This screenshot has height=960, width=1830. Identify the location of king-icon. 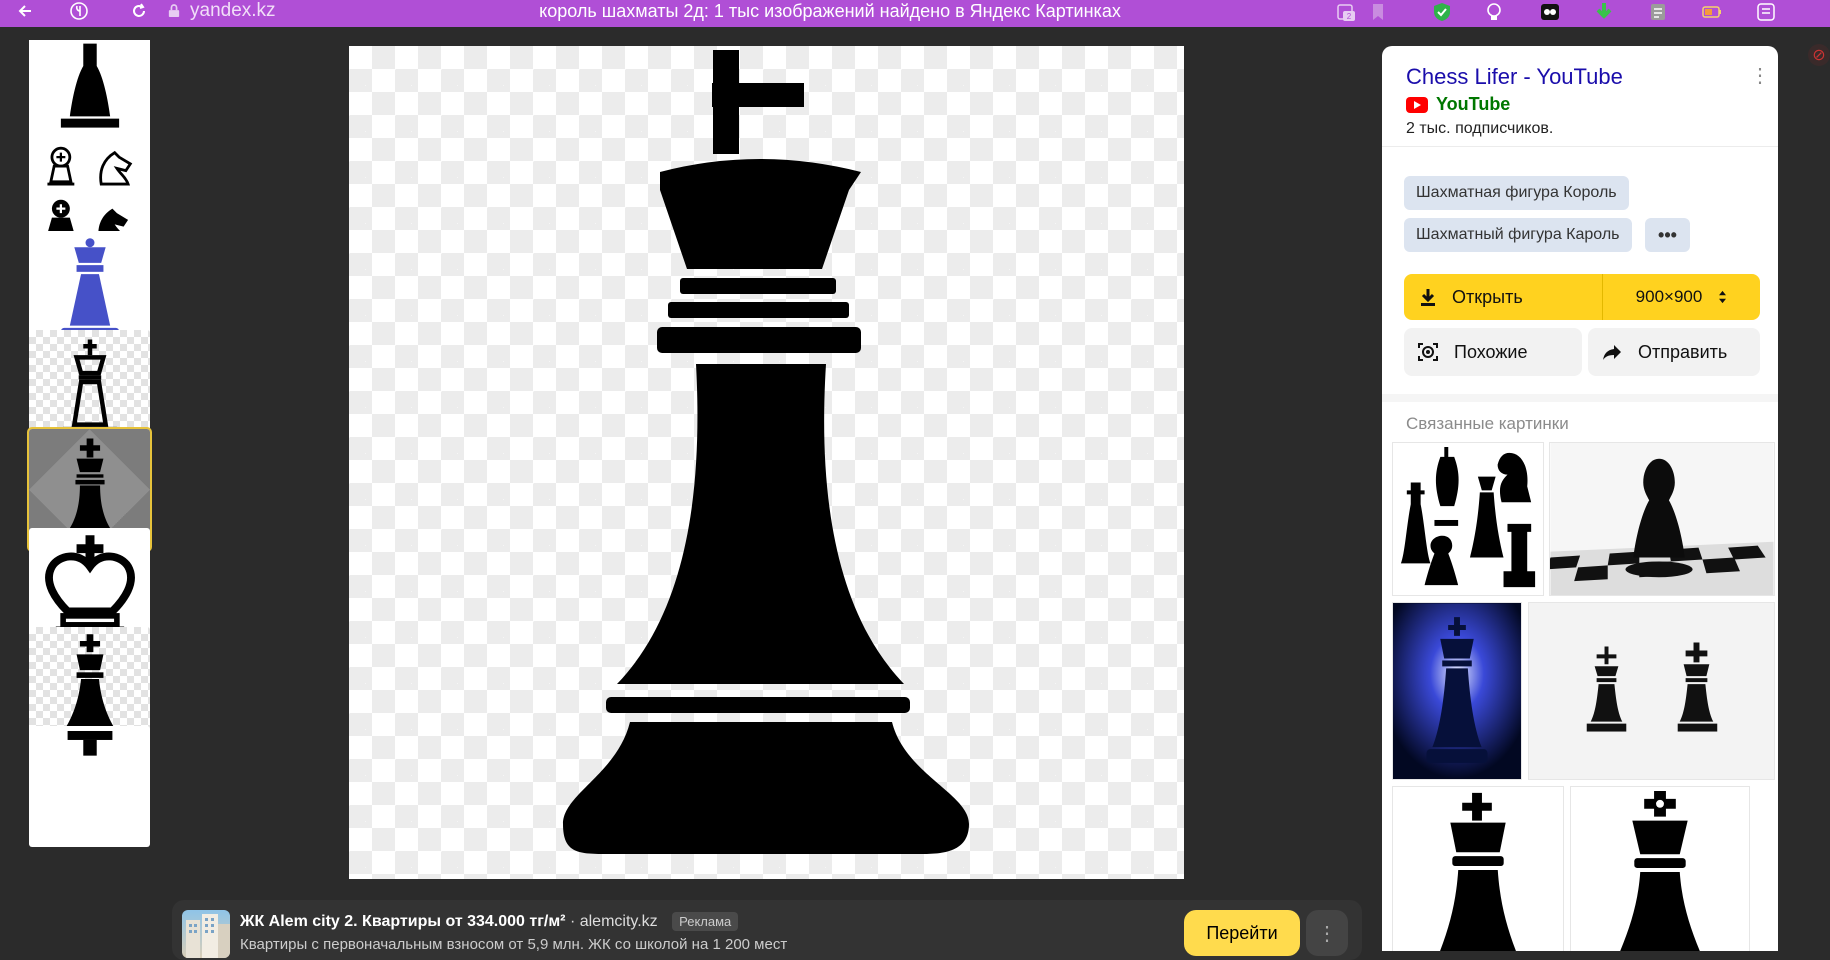
(89, 743).